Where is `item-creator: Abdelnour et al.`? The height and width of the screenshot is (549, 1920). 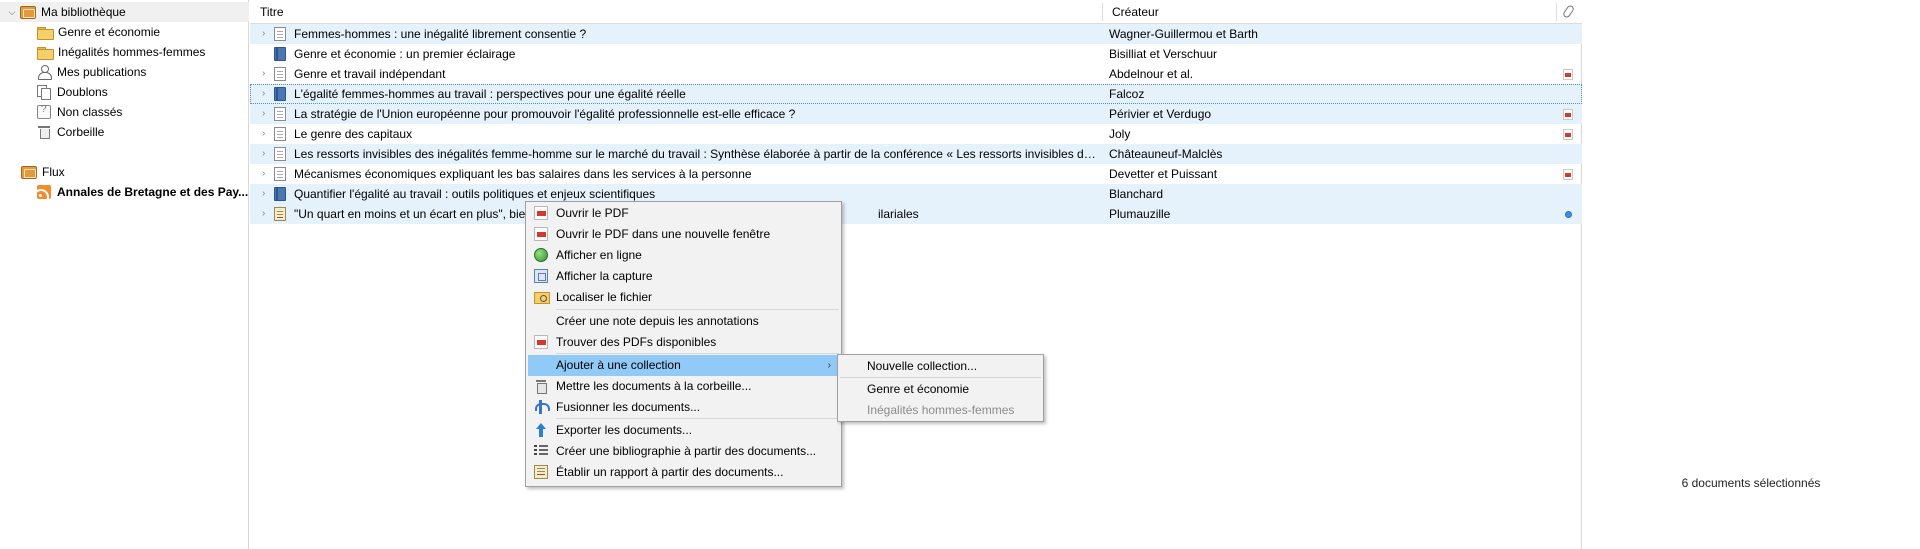 item-creator: Abdelnour et al. is located at coordinates (1151, 74).